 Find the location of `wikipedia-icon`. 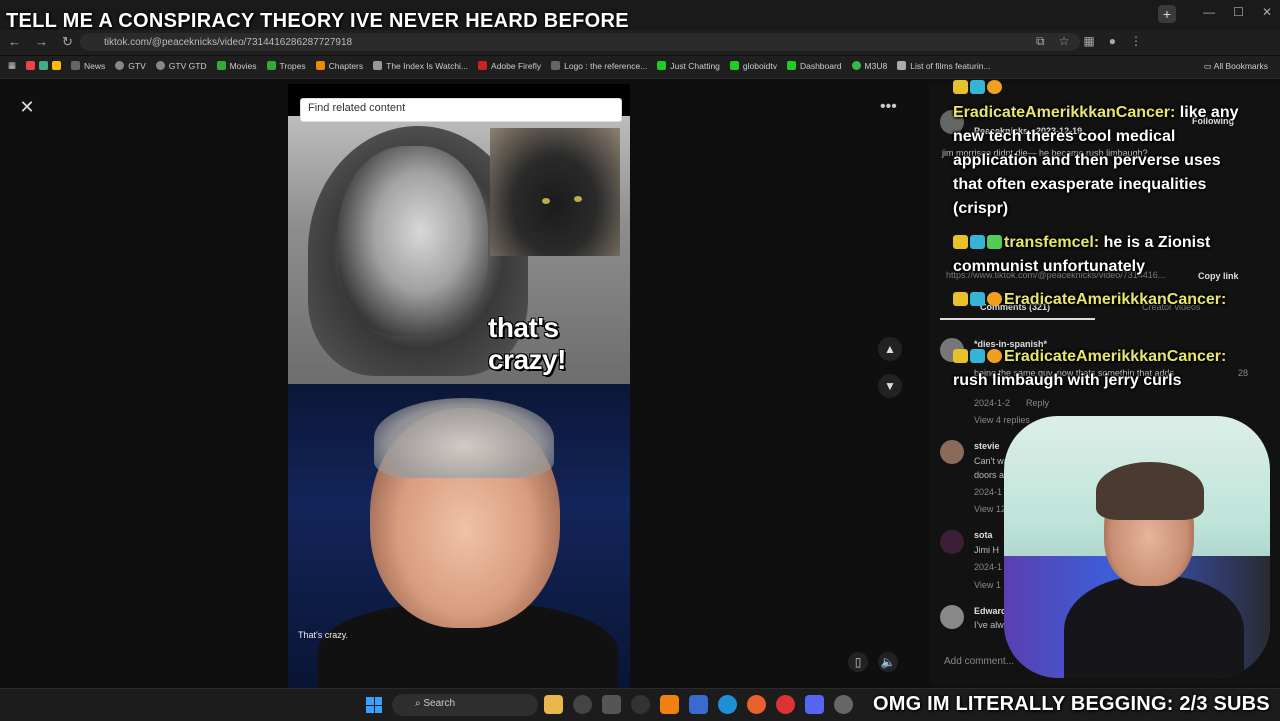

wikipedia-icon is located at coordinates (902, 65).